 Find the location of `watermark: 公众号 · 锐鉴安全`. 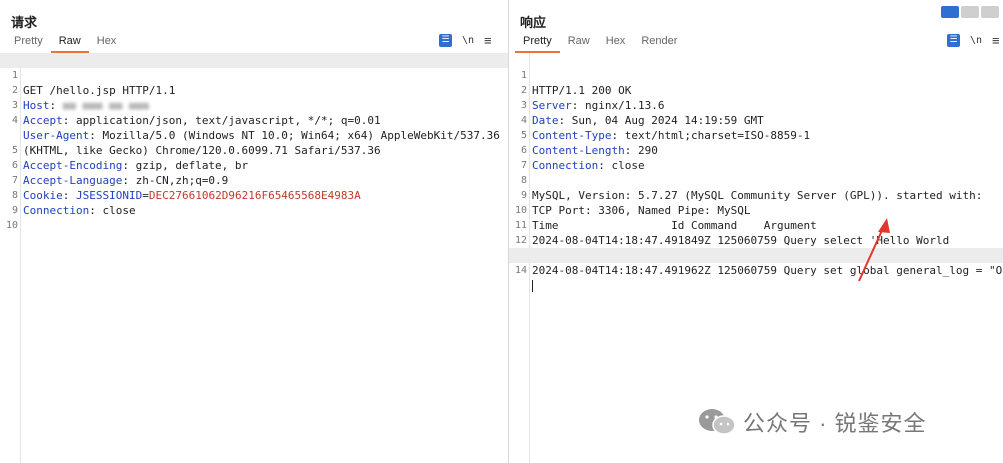

watermark: 公众号 · 锐鉴安全 is located at coordinates (812, 422).